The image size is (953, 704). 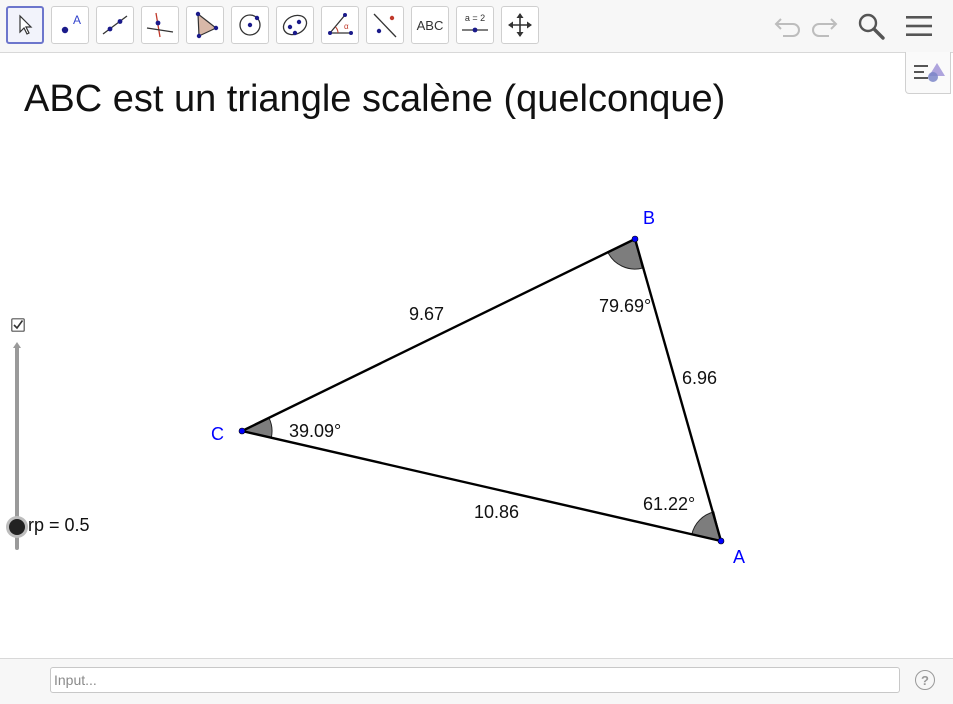 I want to click on undo-button, so click(x=788, y=26).